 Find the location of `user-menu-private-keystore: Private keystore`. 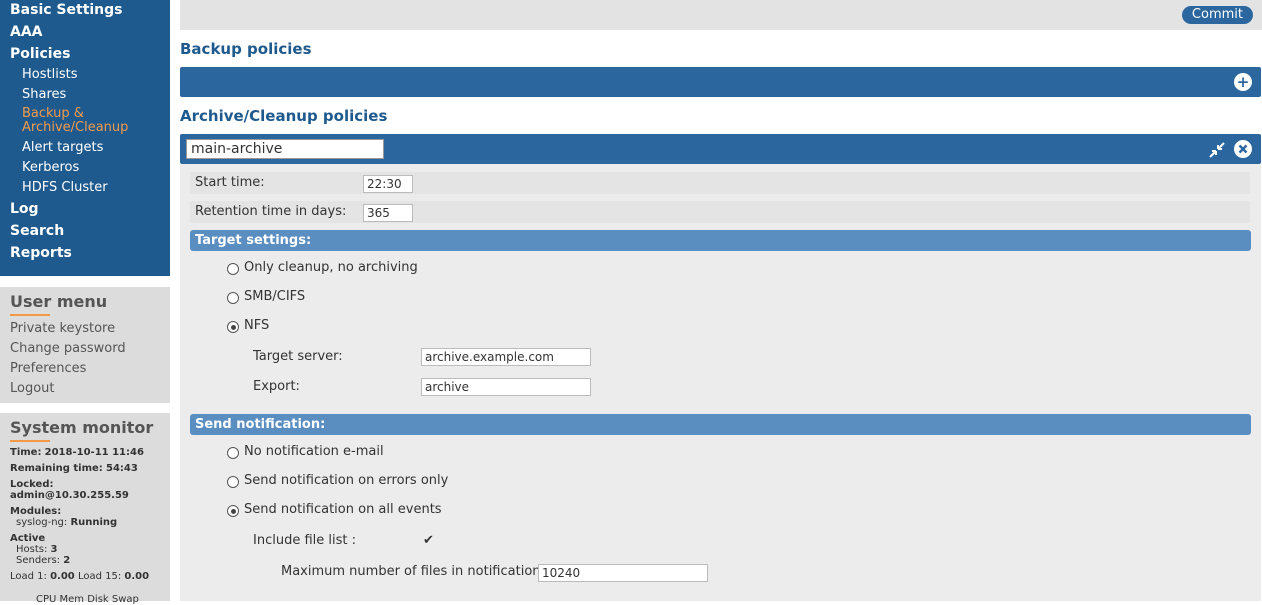

user-menu-private-keystore: Private keystore is located at coordinates (62, 328).